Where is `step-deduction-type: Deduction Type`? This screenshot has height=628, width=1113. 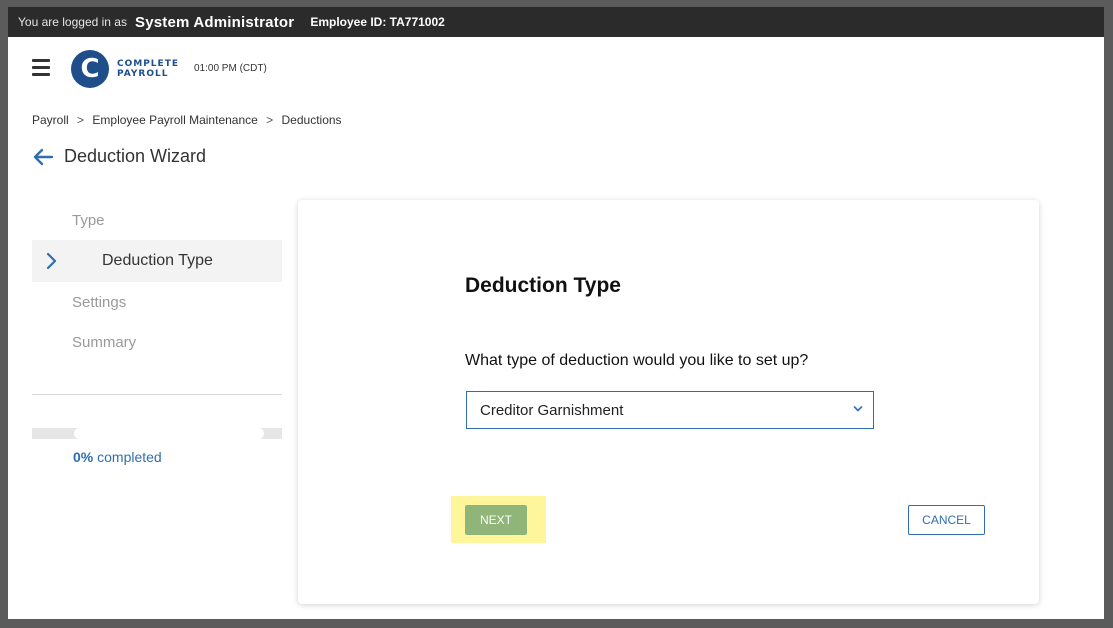 step-deduction-type: Deduction Type is located at coordinates (157, 261).